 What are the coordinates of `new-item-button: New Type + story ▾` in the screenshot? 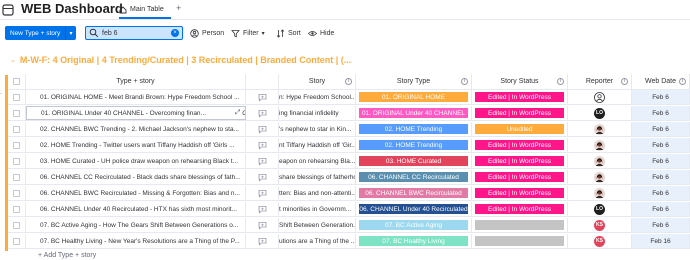 It's located at (40, 33).